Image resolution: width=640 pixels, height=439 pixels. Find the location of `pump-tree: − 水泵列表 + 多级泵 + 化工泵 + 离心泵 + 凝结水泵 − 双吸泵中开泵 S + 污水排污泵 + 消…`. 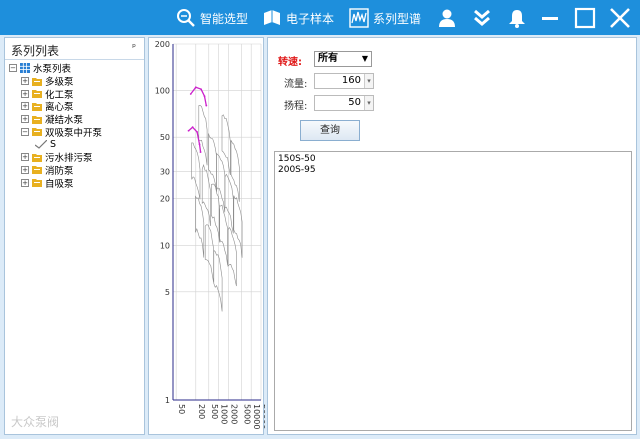

pump-tree: − 水泵列表 + 多级泵 + 化工泵 + 离心泵 + 凝结水泵 − 双吸泵中开泵 S + 污水排污泵 + 消… is located at coordinates (74, 126).